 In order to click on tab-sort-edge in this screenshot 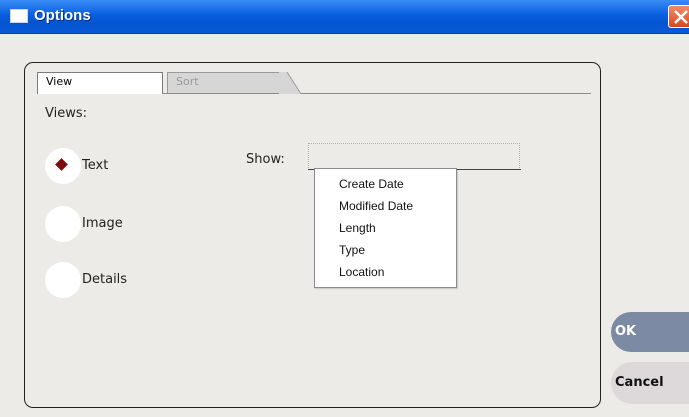, I will do `click(290, 83)`.